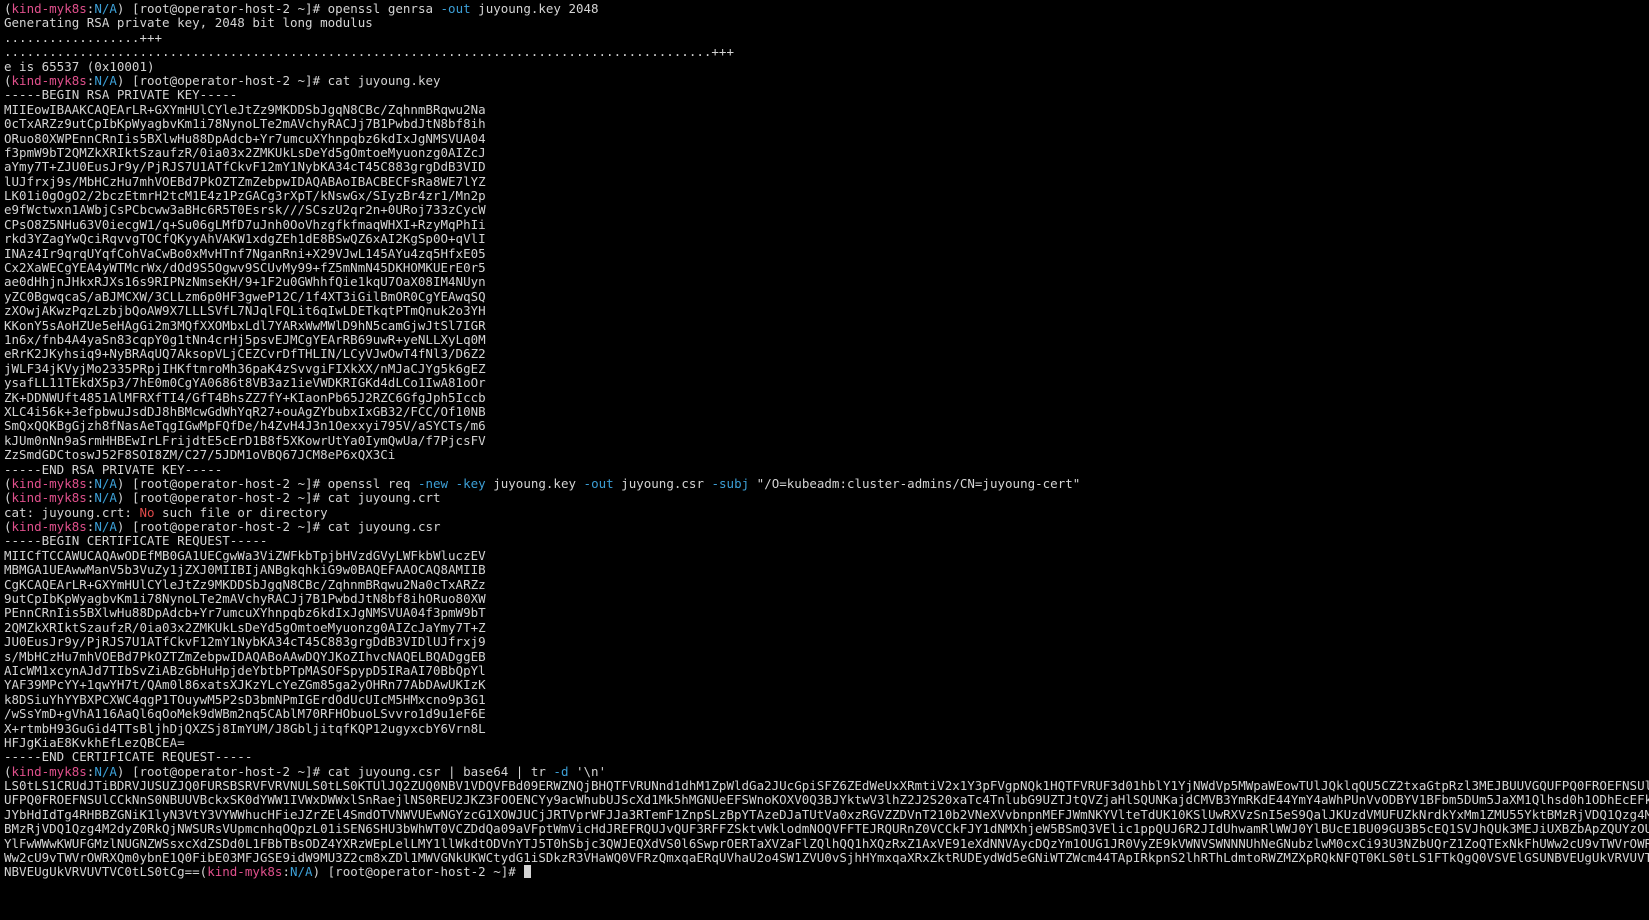 The height and width of the screenshot is (920, 1649). I want to click on command-text: NBVEUgUkVRVUVTVC0tLS0tCg==, so click(102, 872).